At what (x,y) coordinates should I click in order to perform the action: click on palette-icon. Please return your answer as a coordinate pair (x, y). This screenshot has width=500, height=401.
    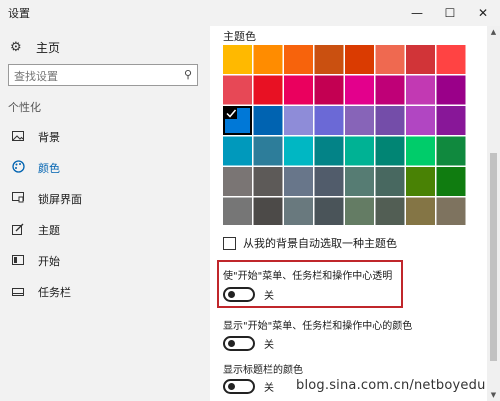
    Looking at the image, I should click on (18, 168).